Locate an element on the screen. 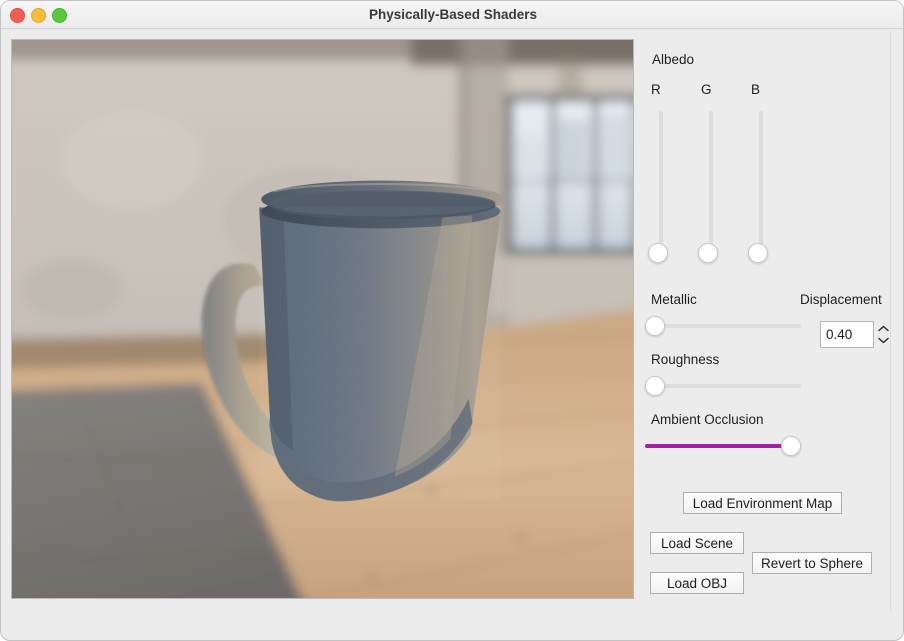 The image size is (904, 641). albedo-g-slider is located at coordinates (711, 191).